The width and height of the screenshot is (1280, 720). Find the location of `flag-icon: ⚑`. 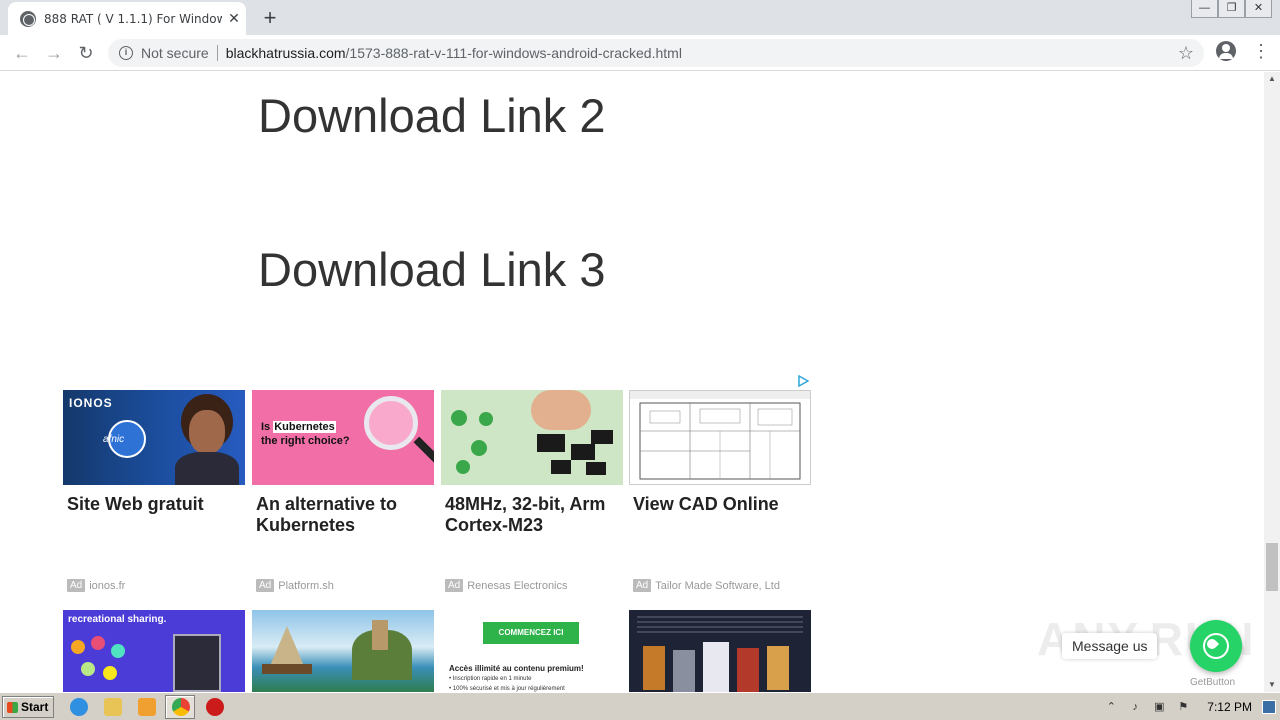

flag-icon: ⚑ is located at coordinates (1183, 707).